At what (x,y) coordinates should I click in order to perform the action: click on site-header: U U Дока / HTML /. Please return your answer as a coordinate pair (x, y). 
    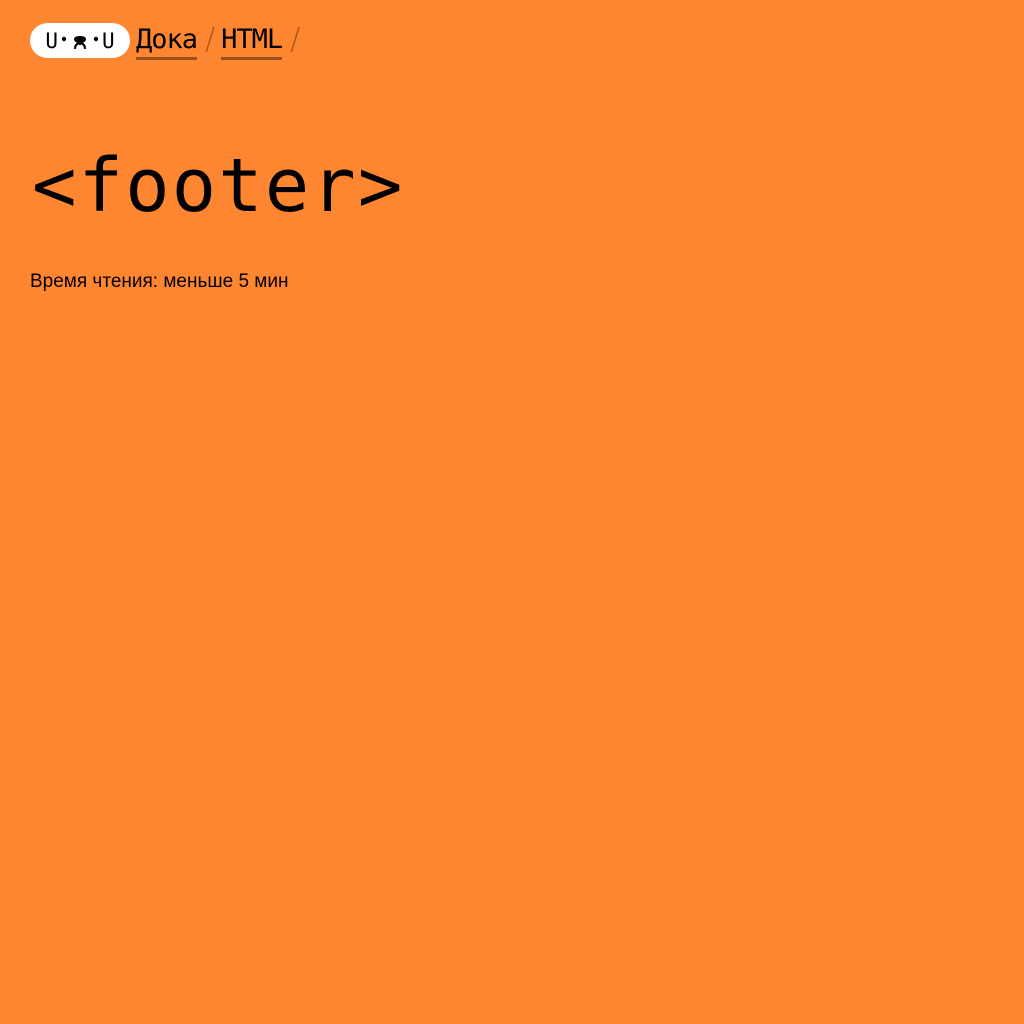
    Looking at the image, I should click on (168, 43).